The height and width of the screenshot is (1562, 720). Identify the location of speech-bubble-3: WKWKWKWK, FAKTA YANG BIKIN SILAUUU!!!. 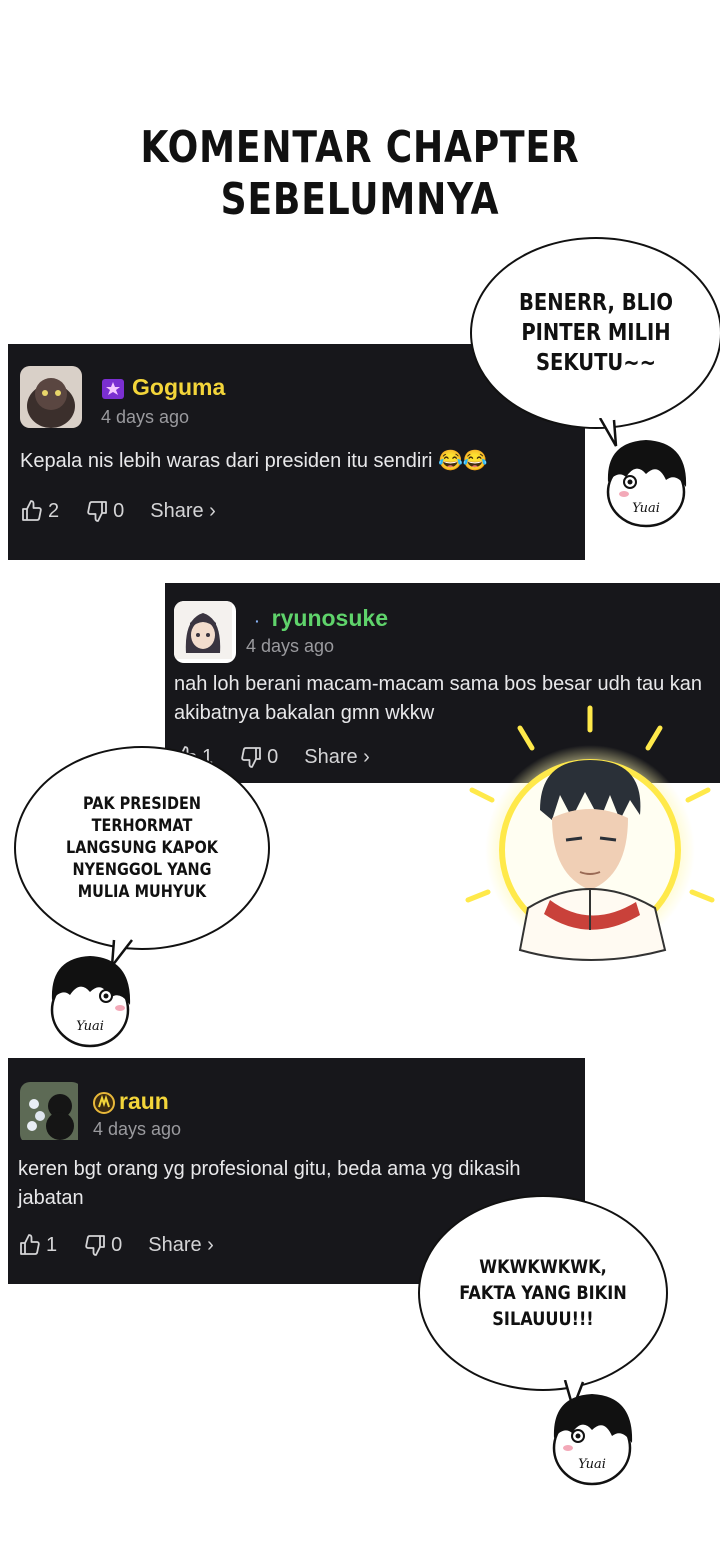
(543, 1293).